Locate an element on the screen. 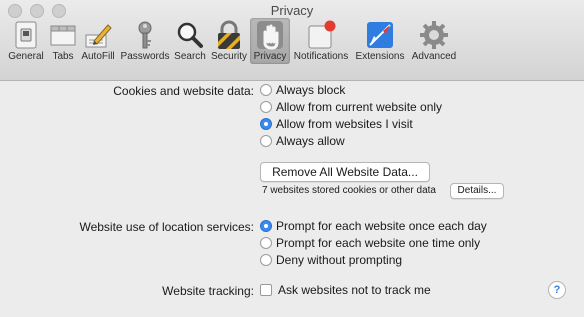 This screenshot has width=584, height=317. toolbar-tabs: Tabs is located at coordinates (63, 41).